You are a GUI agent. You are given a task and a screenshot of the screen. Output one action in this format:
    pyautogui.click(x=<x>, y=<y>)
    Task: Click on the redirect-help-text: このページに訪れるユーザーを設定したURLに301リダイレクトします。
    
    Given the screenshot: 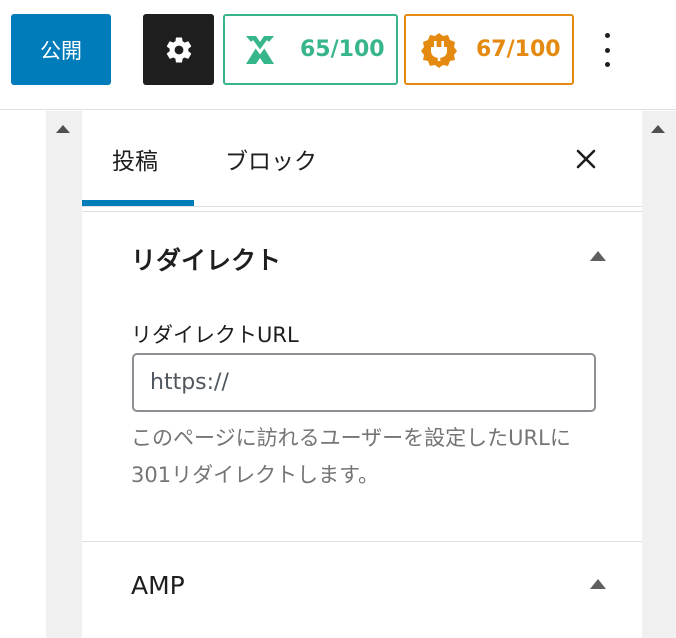 What is the action you would take?
    pyautogui.click(x=351, y=456)
    